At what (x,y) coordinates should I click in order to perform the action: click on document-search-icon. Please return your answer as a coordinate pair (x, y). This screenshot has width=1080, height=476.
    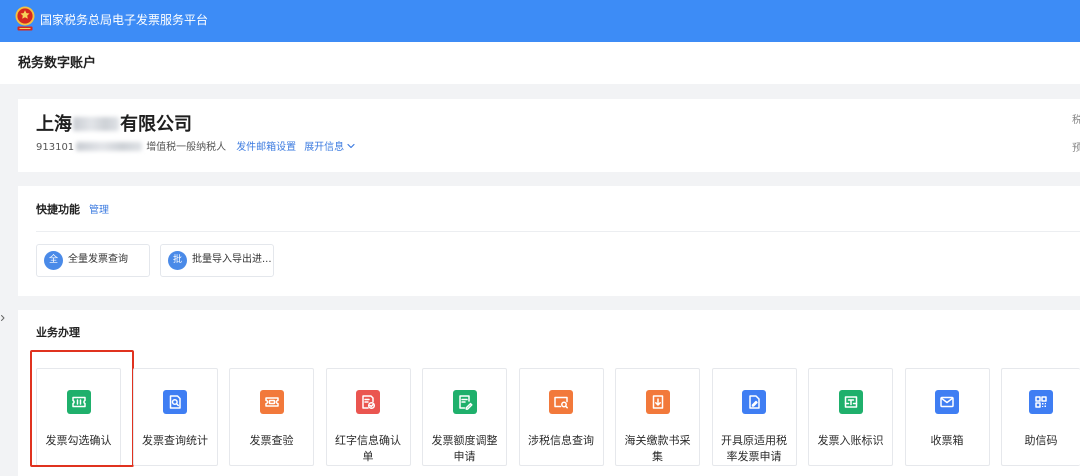
    Looking at the image, I should click on (175, 402).